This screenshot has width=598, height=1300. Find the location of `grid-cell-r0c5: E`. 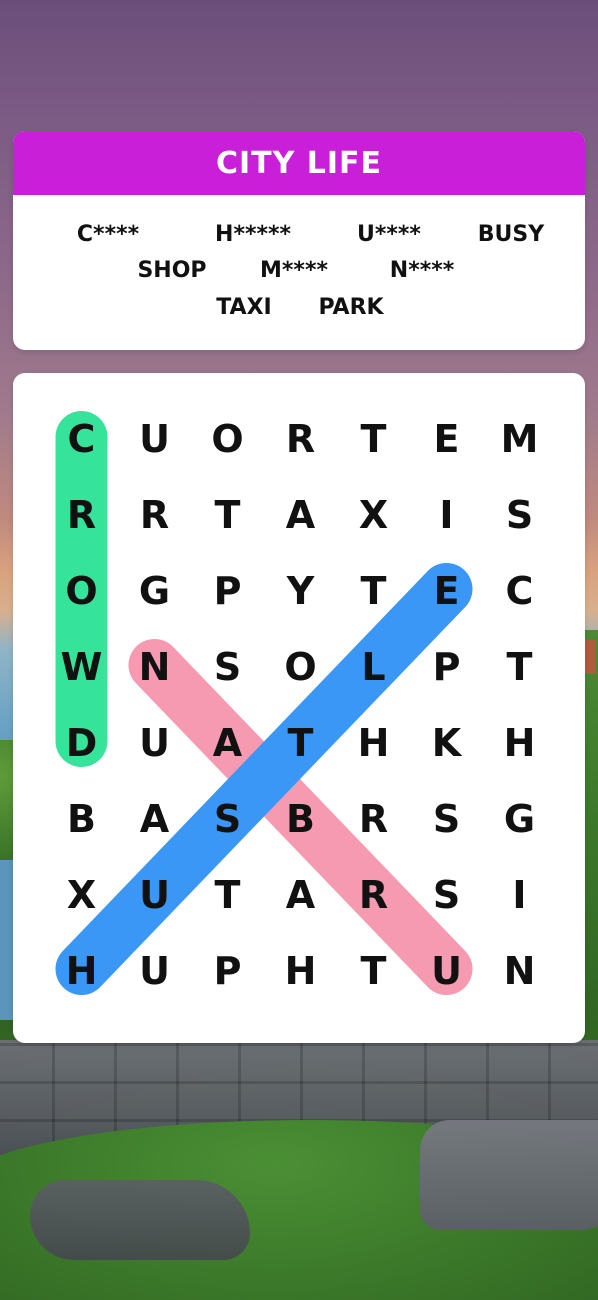

grid-cell-r0c5: E is located at coordinates (446, 439).